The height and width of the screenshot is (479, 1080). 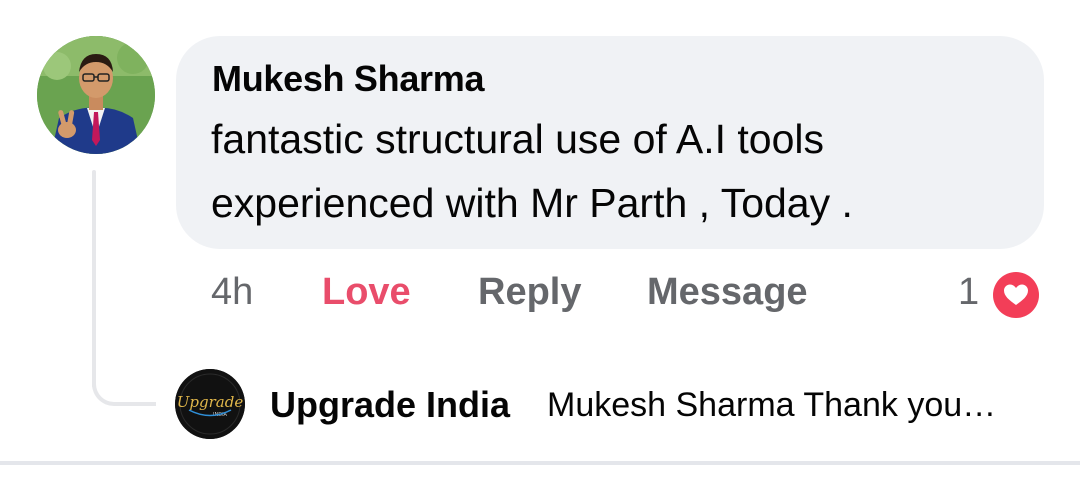 I want to click on heart-icon, so click(x=1016, y=295).